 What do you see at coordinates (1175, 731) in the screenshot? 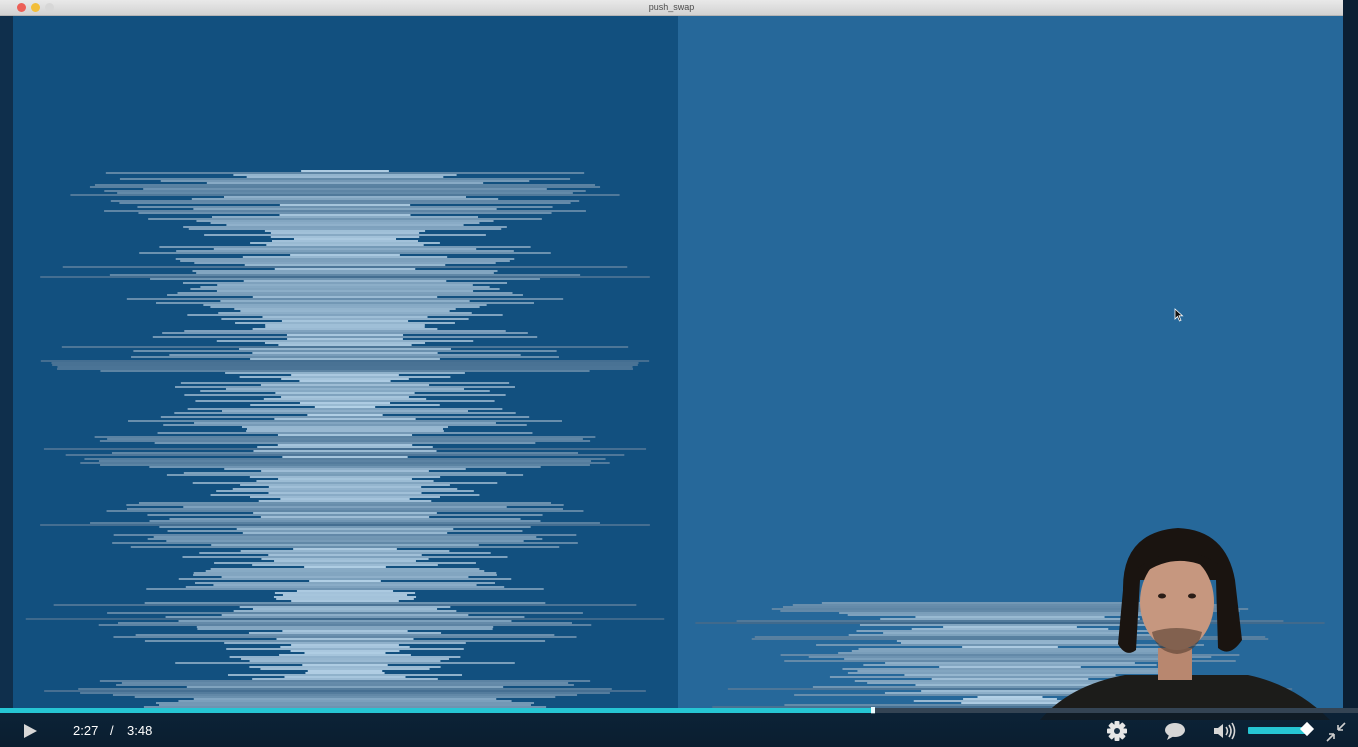
I see `speech-bubble-icon` at bounding box center [1175, 731].